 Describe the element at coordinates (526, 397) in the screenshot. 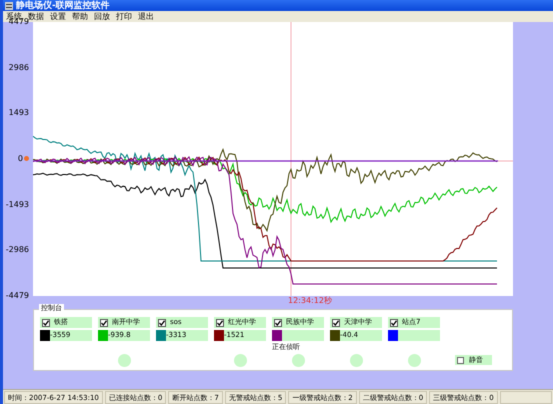

I see `status-panel` at that location.